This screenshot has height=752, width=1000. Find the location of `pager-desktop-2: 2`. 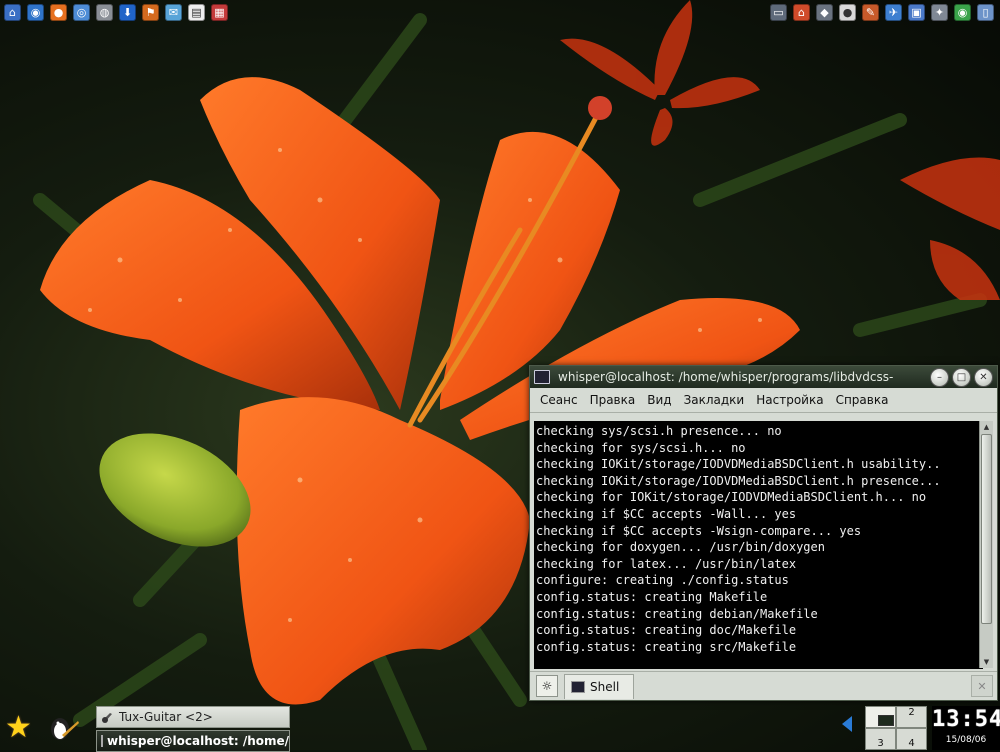

pager-desktop-2: 2 is located at coordinates (911, 717).